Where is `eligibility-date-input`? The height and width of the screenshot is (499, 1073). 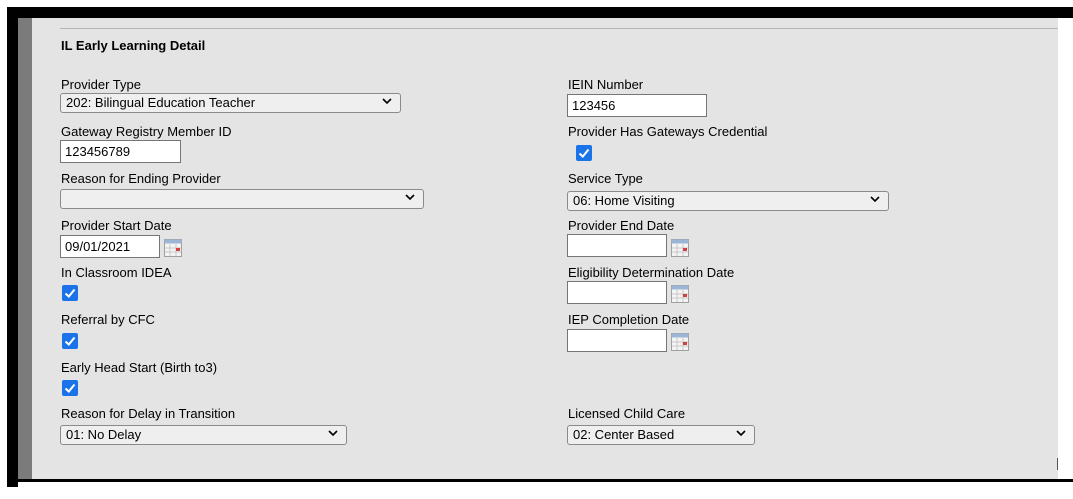 eligibility-date-input is located at coordinates (617, 292).